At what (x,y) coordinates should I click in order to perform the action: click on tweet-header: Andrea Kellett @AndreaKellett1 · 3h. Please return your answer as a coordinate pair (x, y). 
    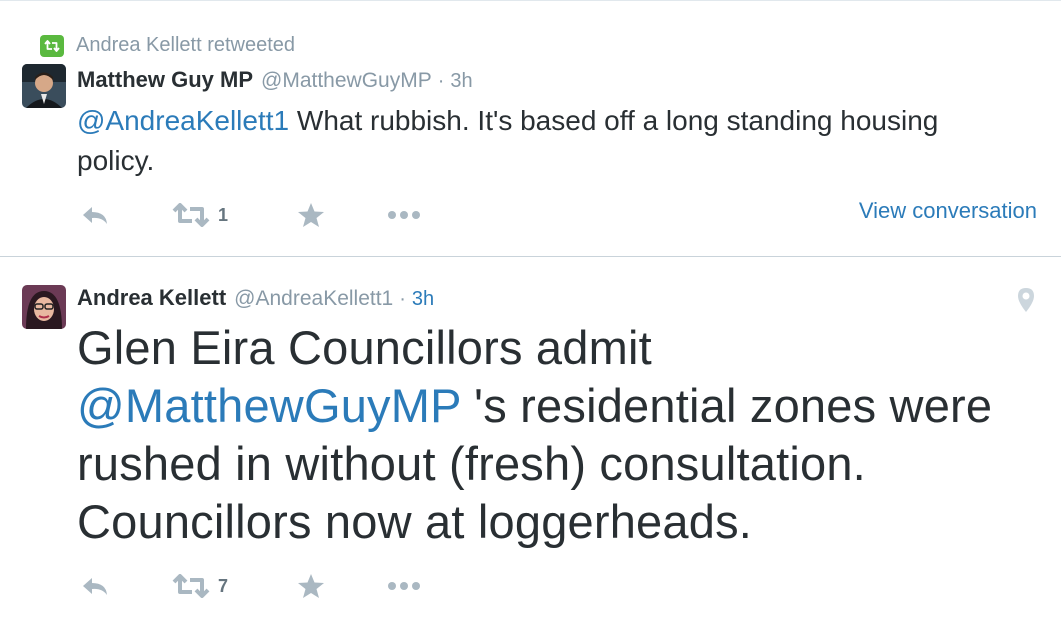
    Looking at the image, I should click on (255, 298).